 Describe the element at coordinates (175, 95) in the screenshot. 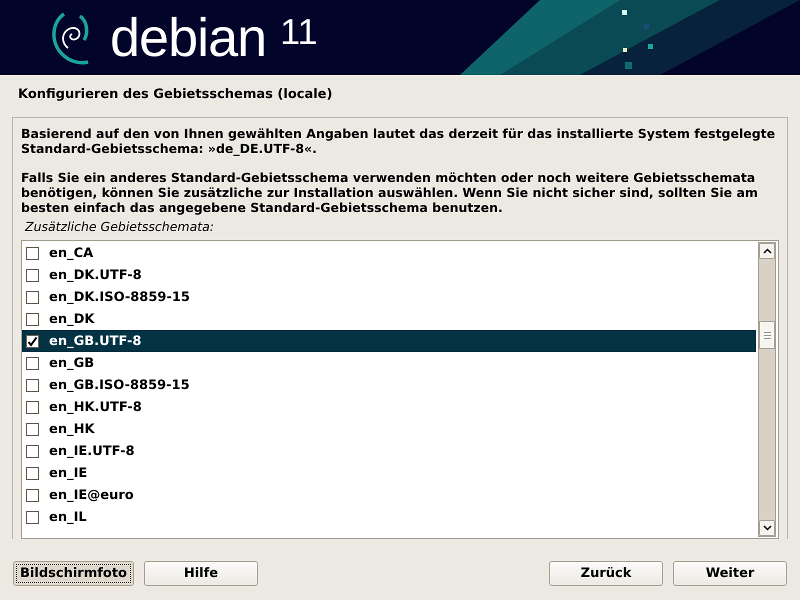

I see `page-title: Konfigurieren des Gebietsschemas (locale)` at that location.